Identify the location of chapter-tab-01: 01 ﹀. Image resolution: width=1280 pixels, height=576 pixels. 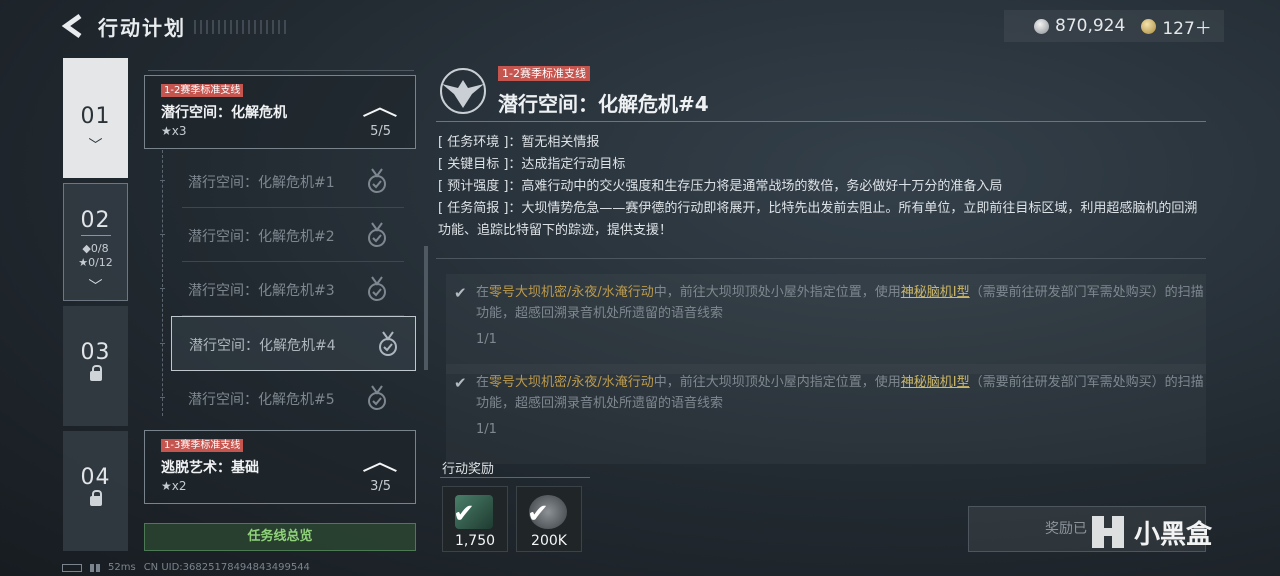
(95, 118).